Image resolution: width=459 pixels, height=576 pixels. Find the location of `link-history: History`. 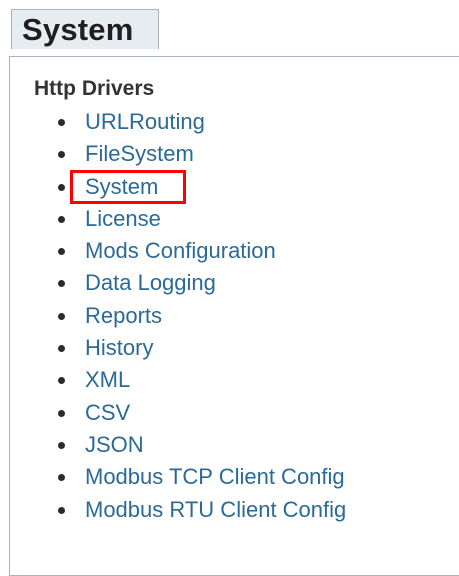

link-history: History is located at coordinates (119, 347).